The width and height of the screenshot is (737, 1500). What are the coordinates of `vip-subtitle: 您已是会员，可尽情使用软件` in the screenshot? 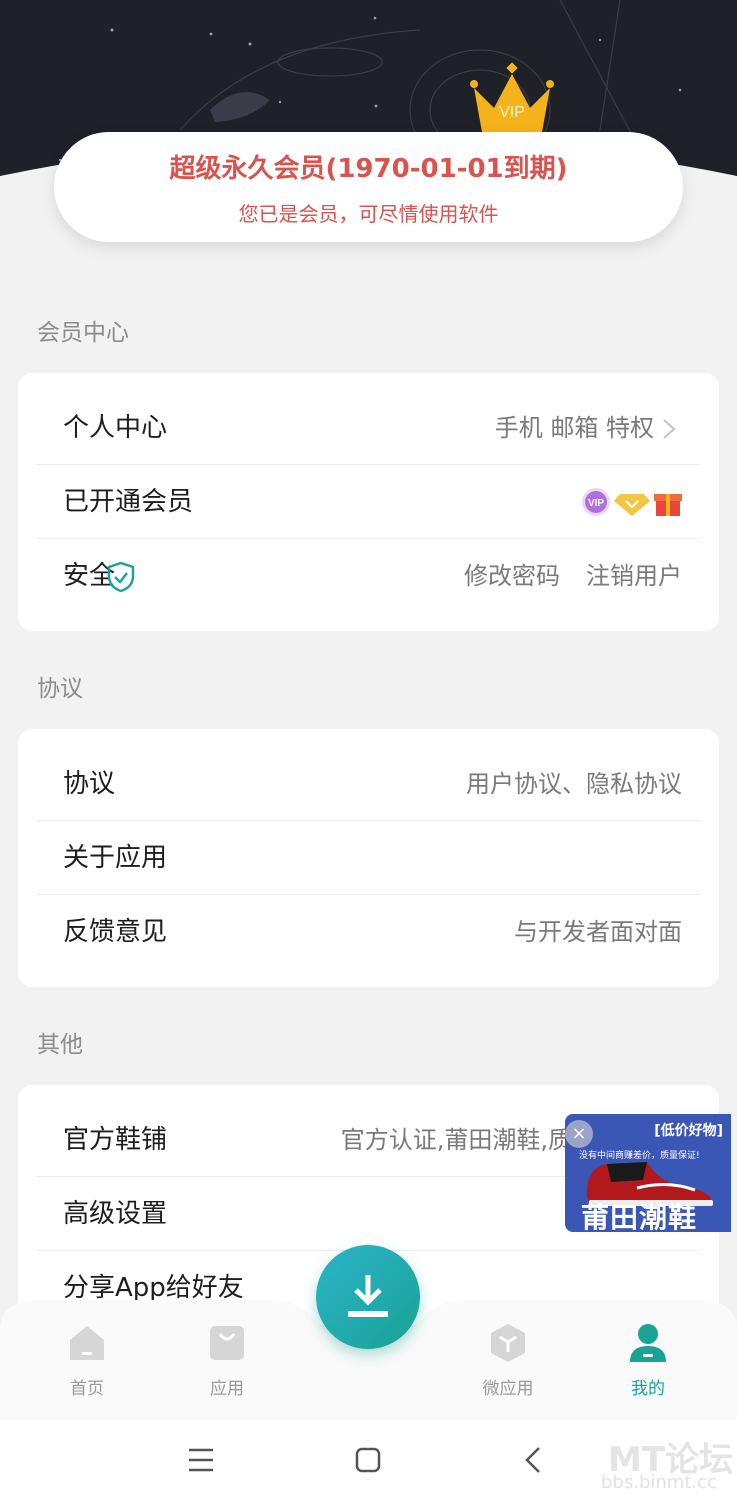 It's located at (368, 214).